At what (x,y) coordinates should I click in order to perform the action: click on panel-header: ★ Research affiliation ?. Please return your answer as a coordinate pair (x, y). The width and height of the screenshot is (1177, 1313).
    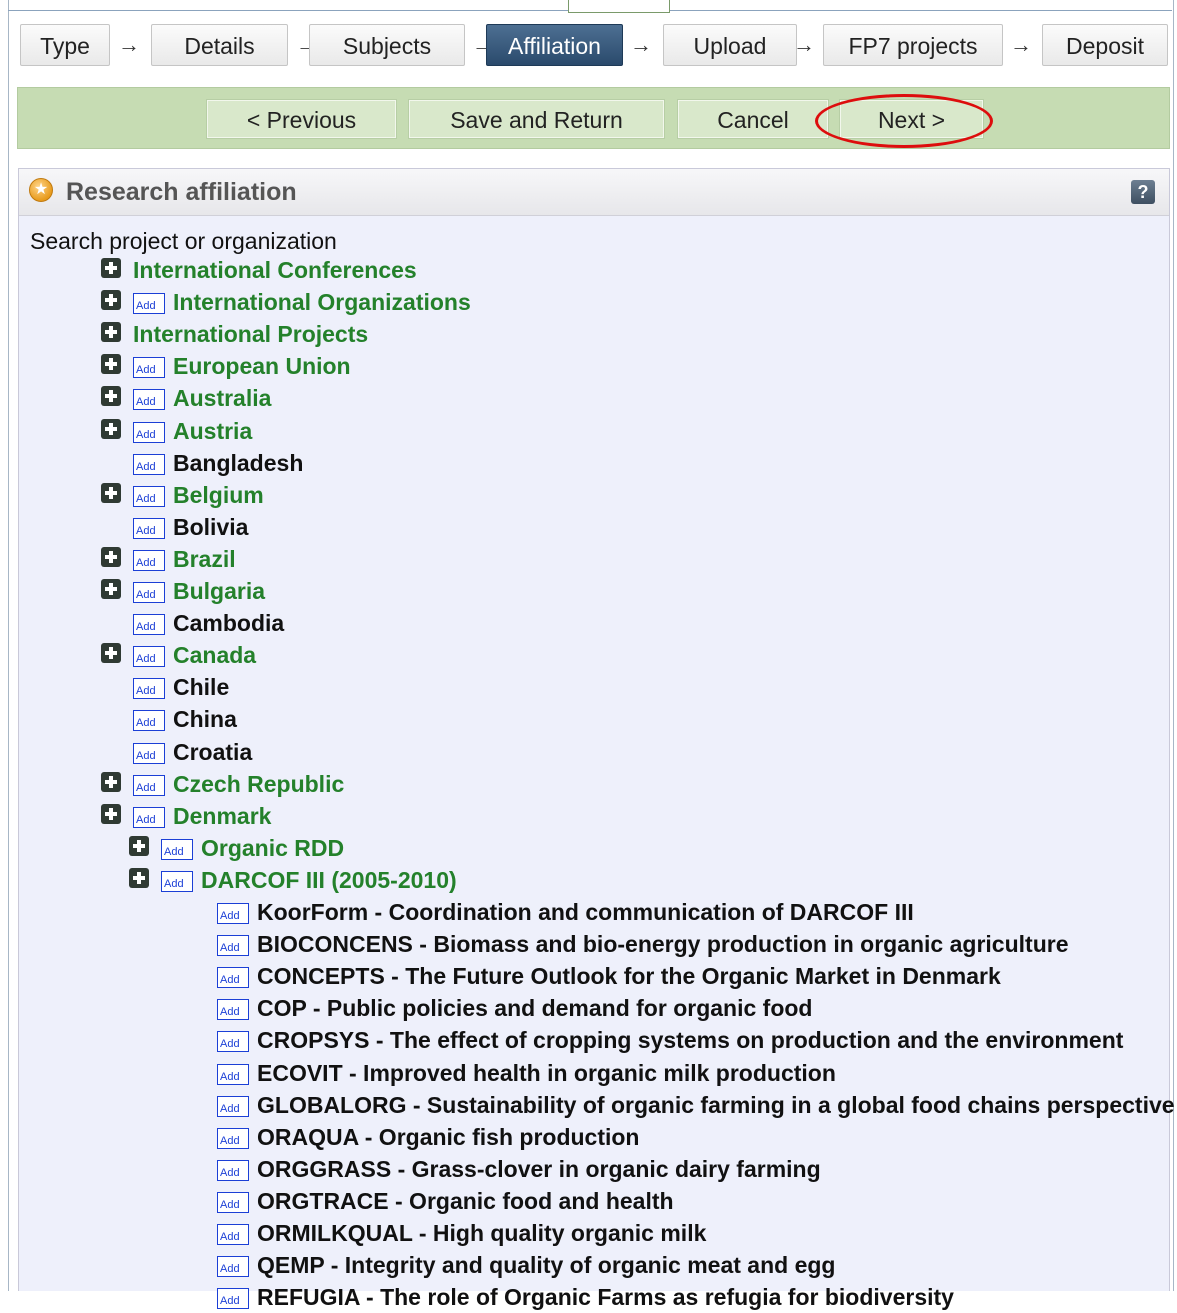
    Looking at the image, I should click on (594, 192).